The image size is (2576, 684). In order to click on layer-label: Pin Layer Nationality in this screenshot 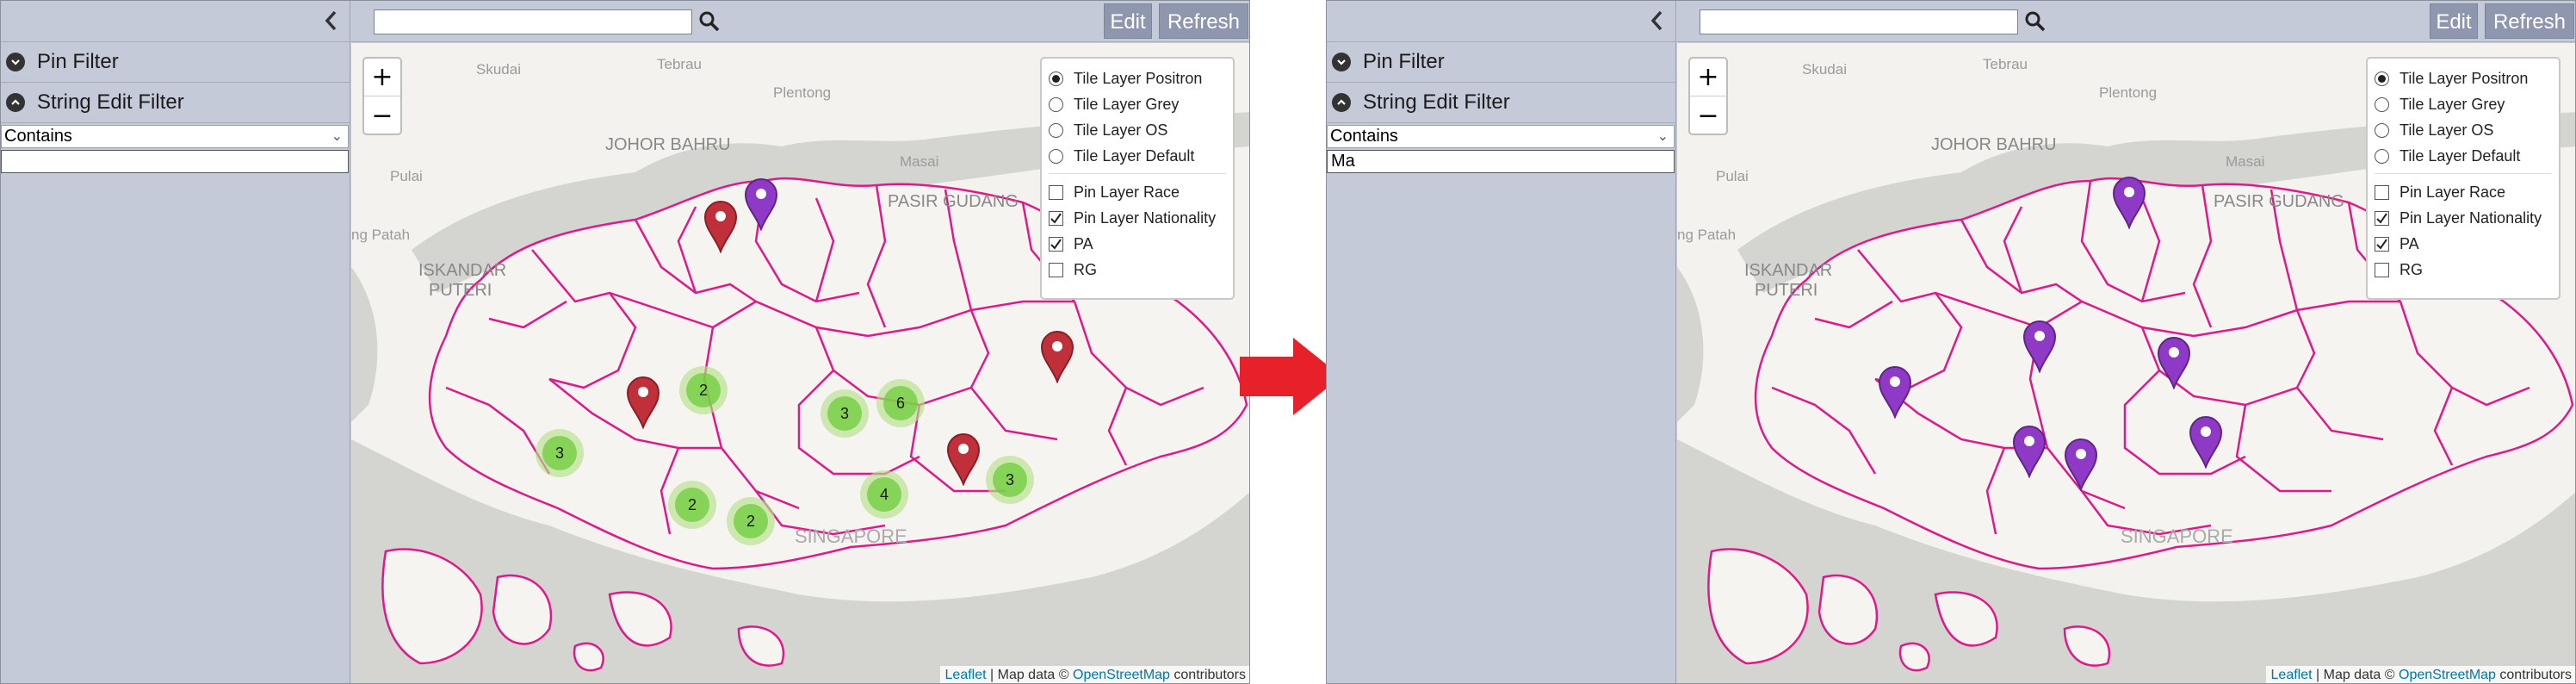, I will do `click(2471, 217)`.